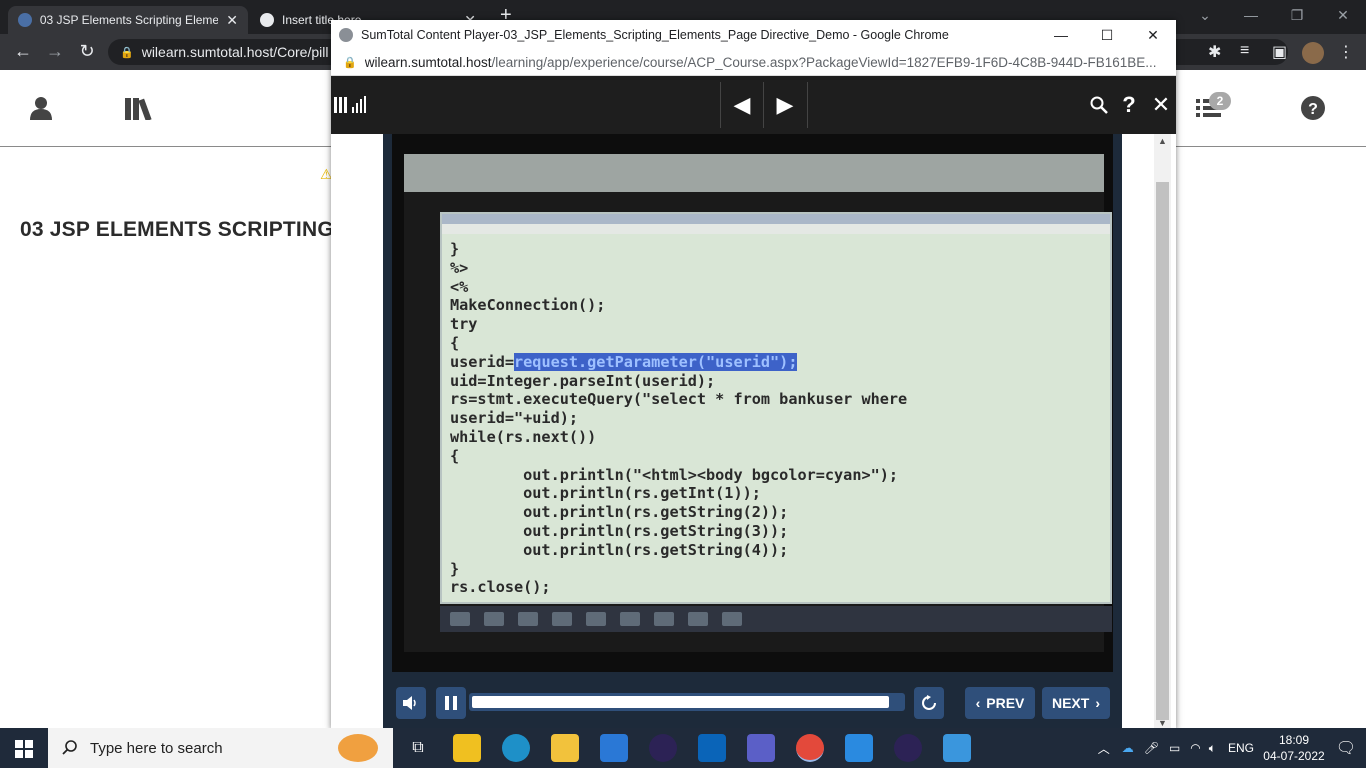 The height and width of the screenshot is (768, 1366). What do you see at coordinates (929, 703) in the screenshot?
I see `replay-icon` at bounding box center [929, 703].